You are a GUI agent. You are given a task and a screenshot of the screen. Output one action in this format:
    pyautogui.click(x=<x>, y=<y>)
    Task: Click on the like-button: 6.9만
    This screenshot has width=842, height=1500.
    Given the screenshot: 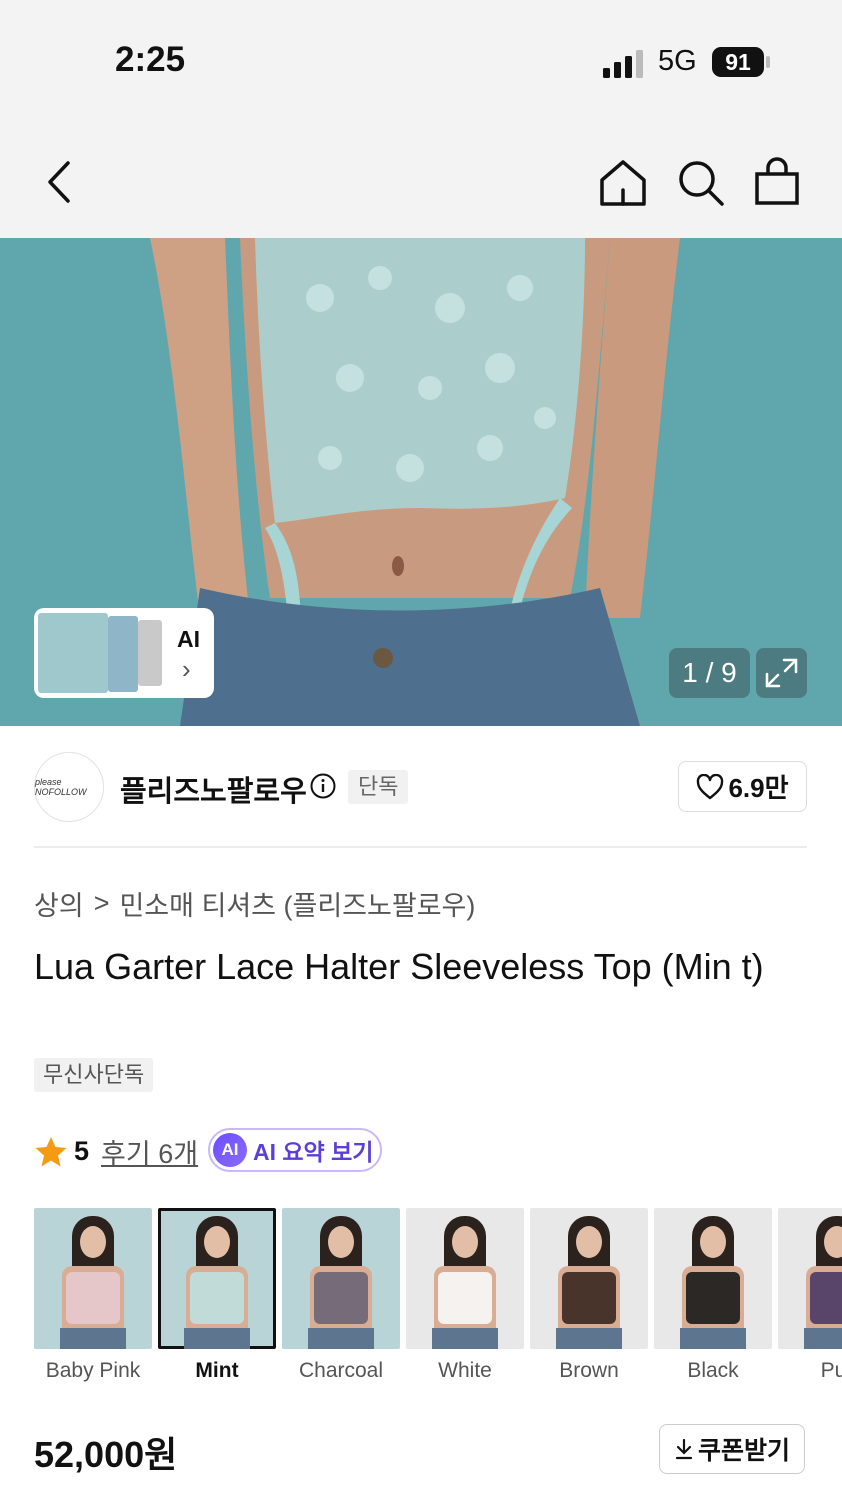 What is the action you would take?
    pyautogui.click(x=742, y=786)
    